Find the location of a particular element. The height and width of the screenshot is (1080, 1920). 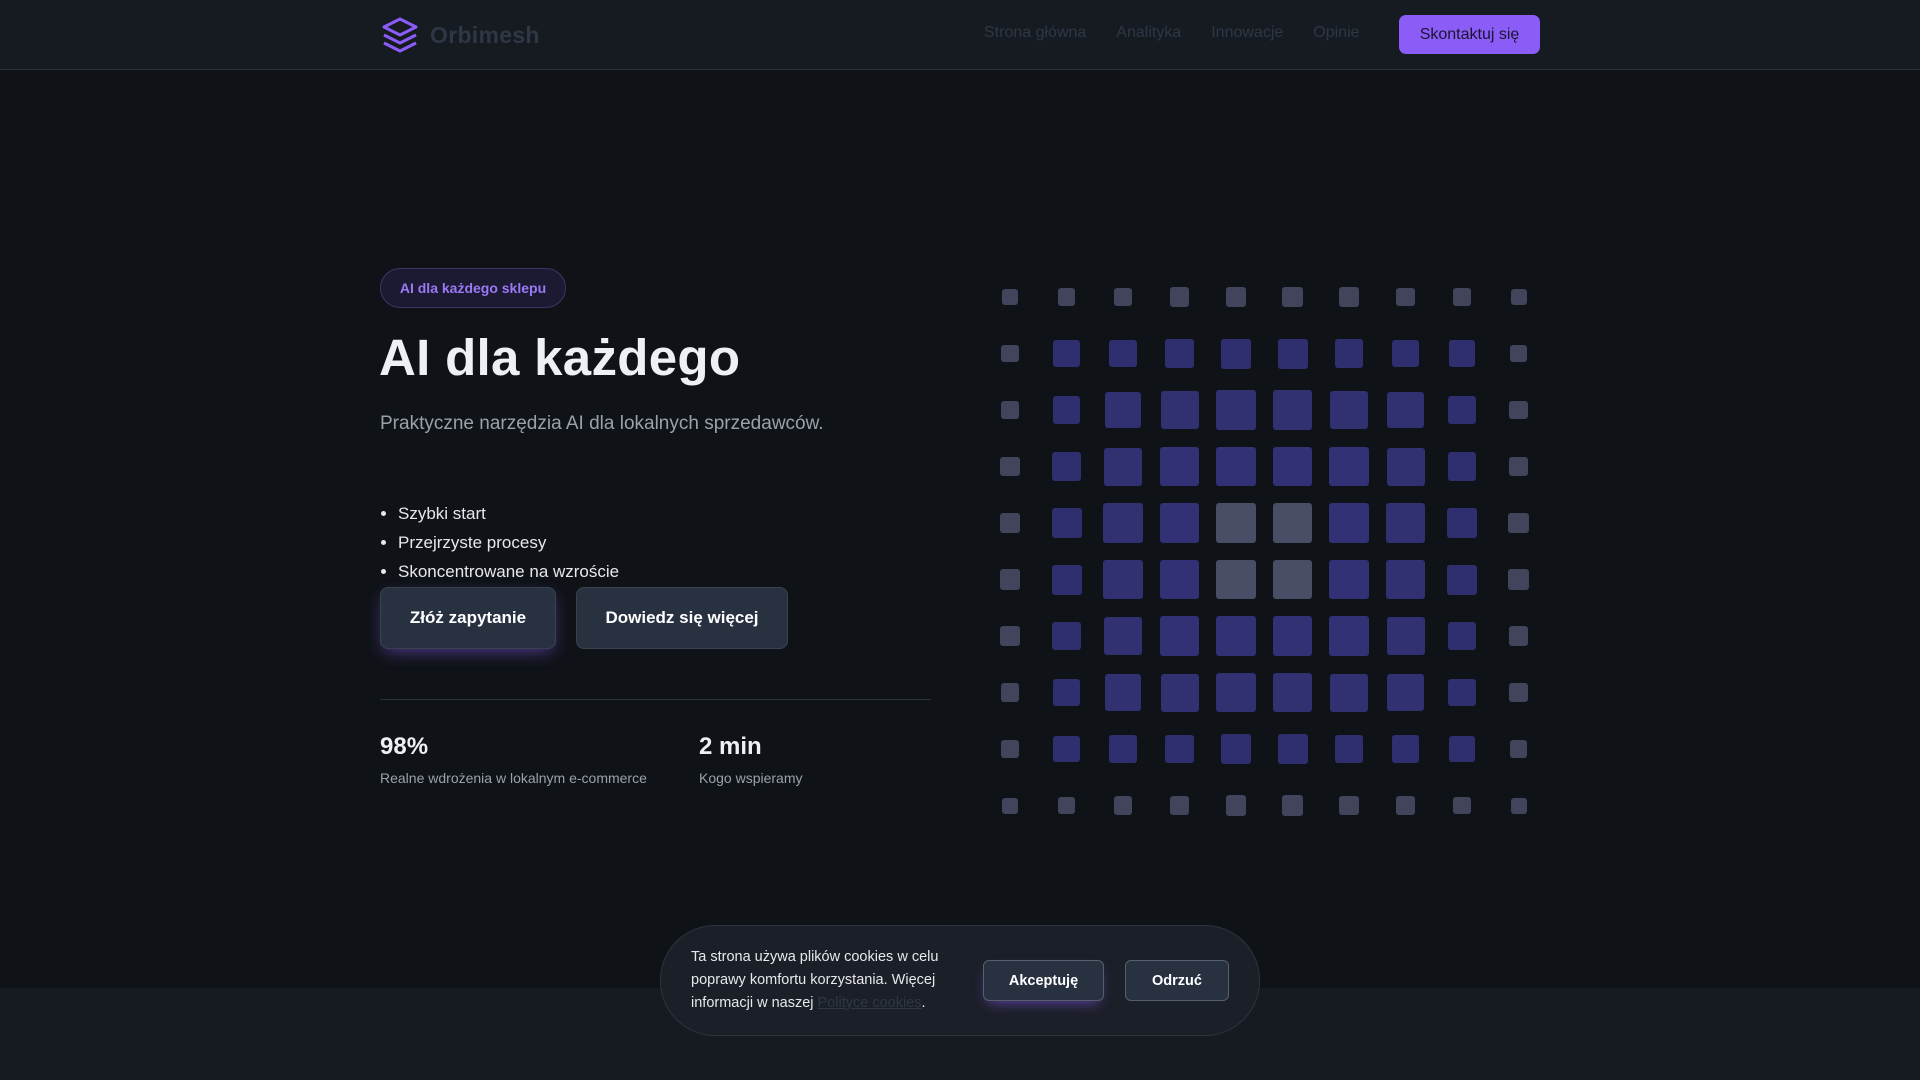

decorative-square-grid is located at coordinates (1263, 546).